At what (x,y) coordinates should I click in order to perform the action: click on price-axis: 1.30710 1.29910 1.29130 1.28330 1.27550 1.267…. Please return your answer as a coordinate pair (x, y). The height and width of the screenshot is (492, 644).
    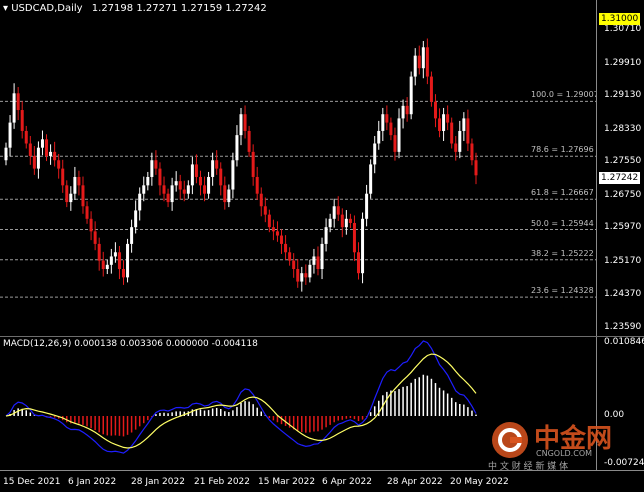
    Looking at the image, I should click on (620, 168).